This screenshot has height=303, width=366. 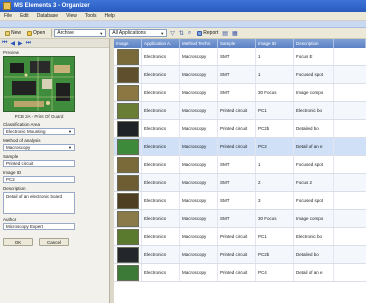 I want to click on sample-value: Printed circuit, so click(x=20, y=163).